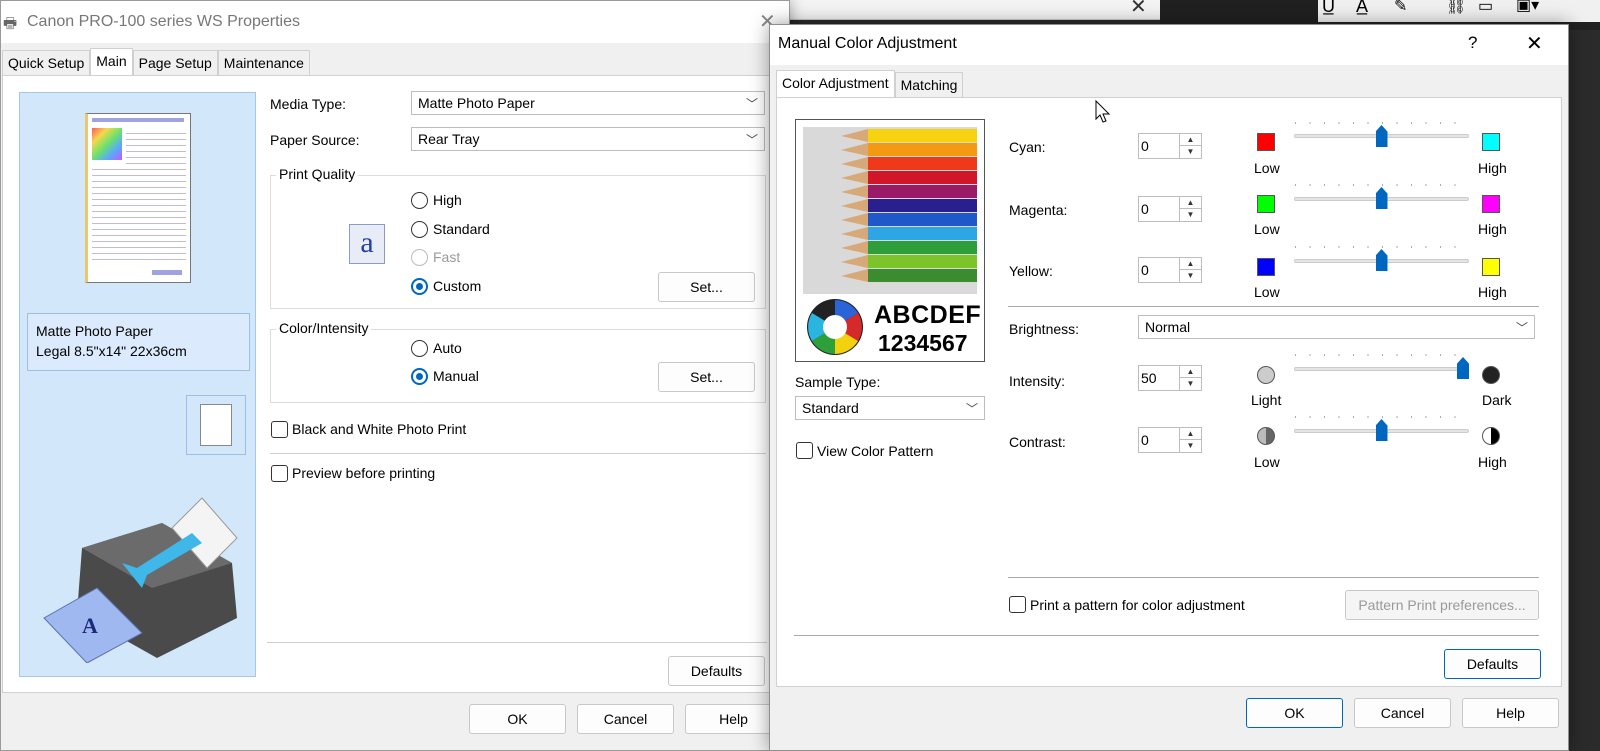 The image size is (1600, 751). I want to click on brightness-label: Brightness:, so click(1044, 329).